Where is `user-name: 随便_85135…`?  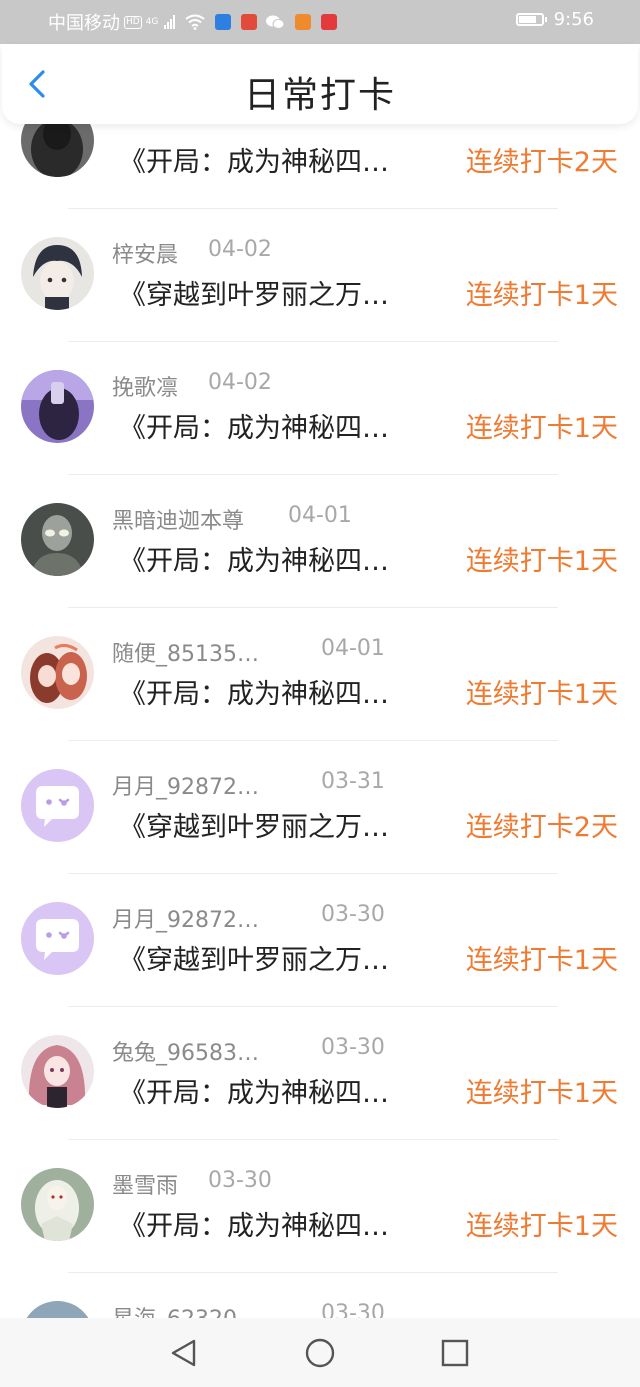
user-name: 随便_85135… is located at coordinates (185, 652).